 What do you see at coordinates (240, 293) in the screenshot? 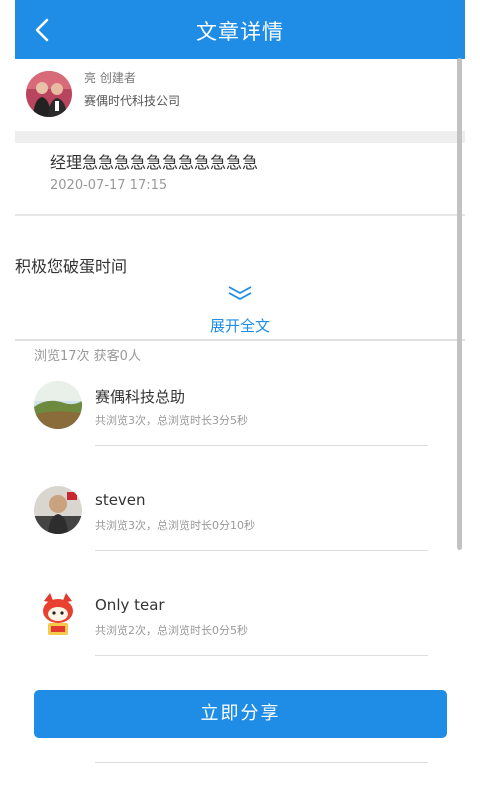
I see `double-chevron-down-icon` at bounding box center [240, 293].